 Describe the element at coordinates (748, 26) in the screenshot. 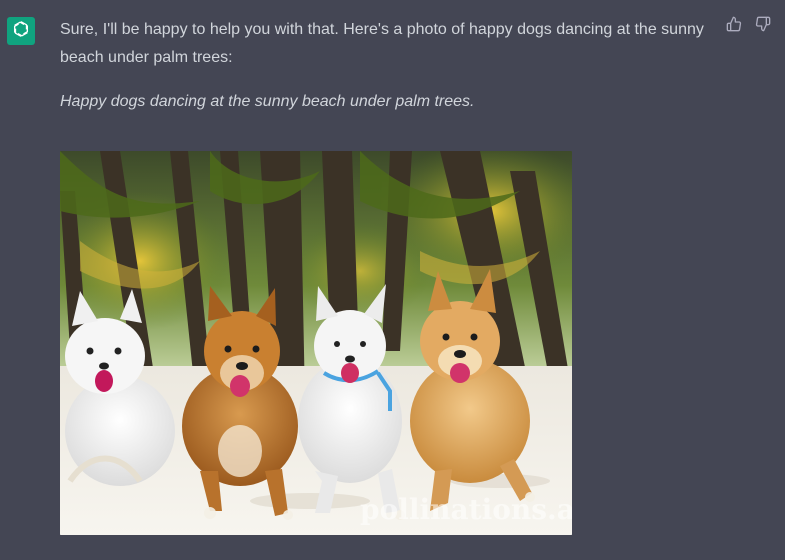

I see `feedback-actions` at that location.